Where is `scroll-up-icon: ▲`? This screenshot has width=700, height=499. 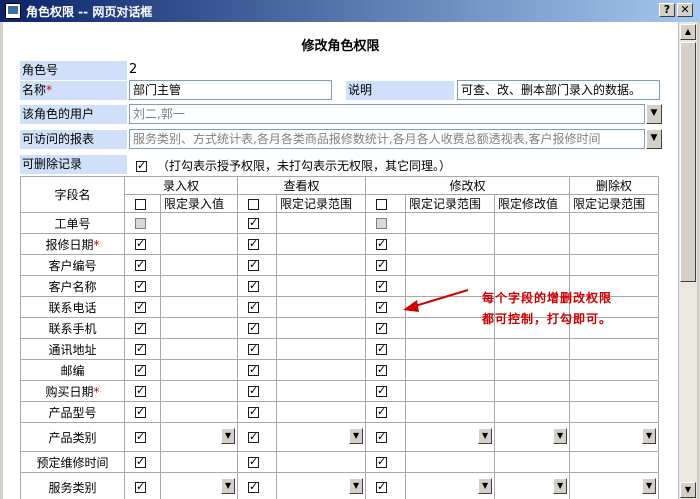
scroll-up-icon: ▲ is located at coordinates (688, 32).